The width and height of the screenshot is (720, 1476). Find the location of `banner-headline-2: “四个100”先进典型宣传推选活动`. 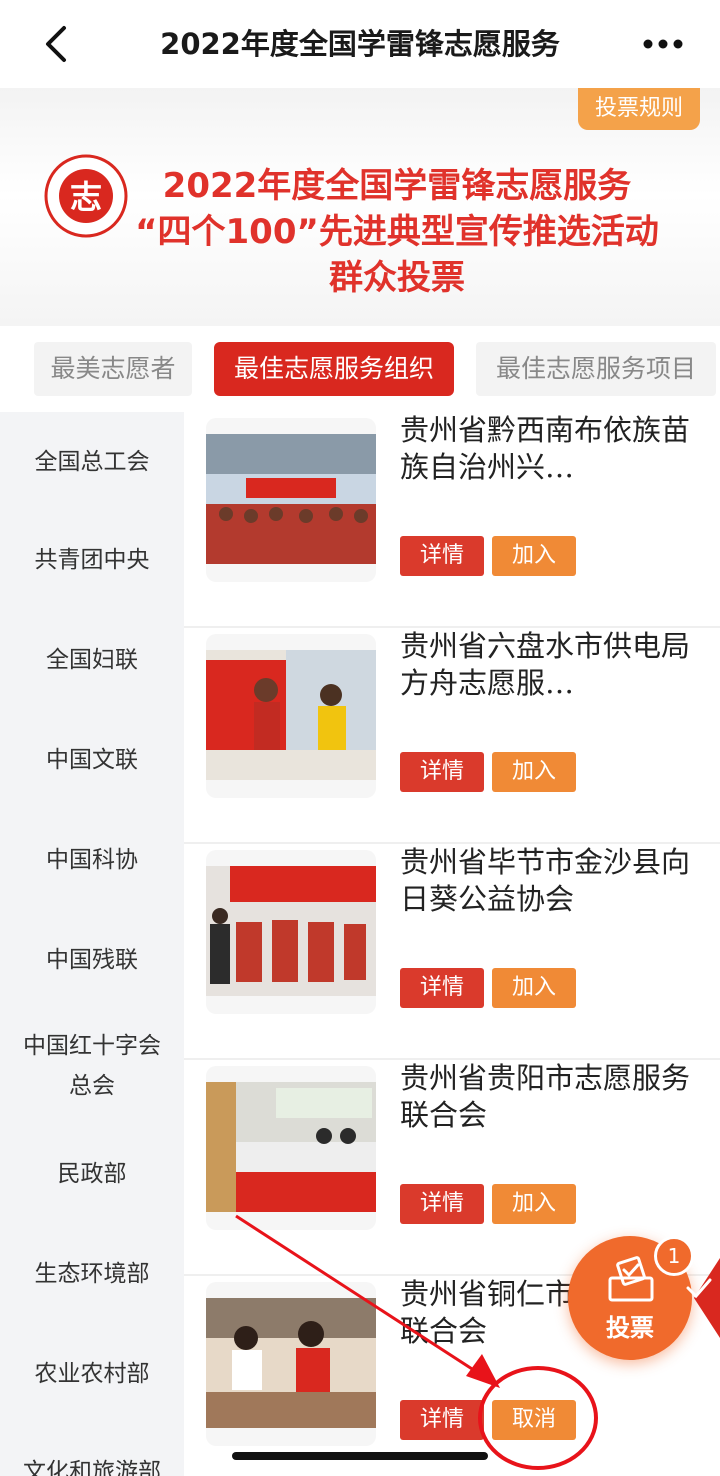

banner-headline-2: “四个100”先进典型宣传推选活动 is located at coordinates (397, 232).